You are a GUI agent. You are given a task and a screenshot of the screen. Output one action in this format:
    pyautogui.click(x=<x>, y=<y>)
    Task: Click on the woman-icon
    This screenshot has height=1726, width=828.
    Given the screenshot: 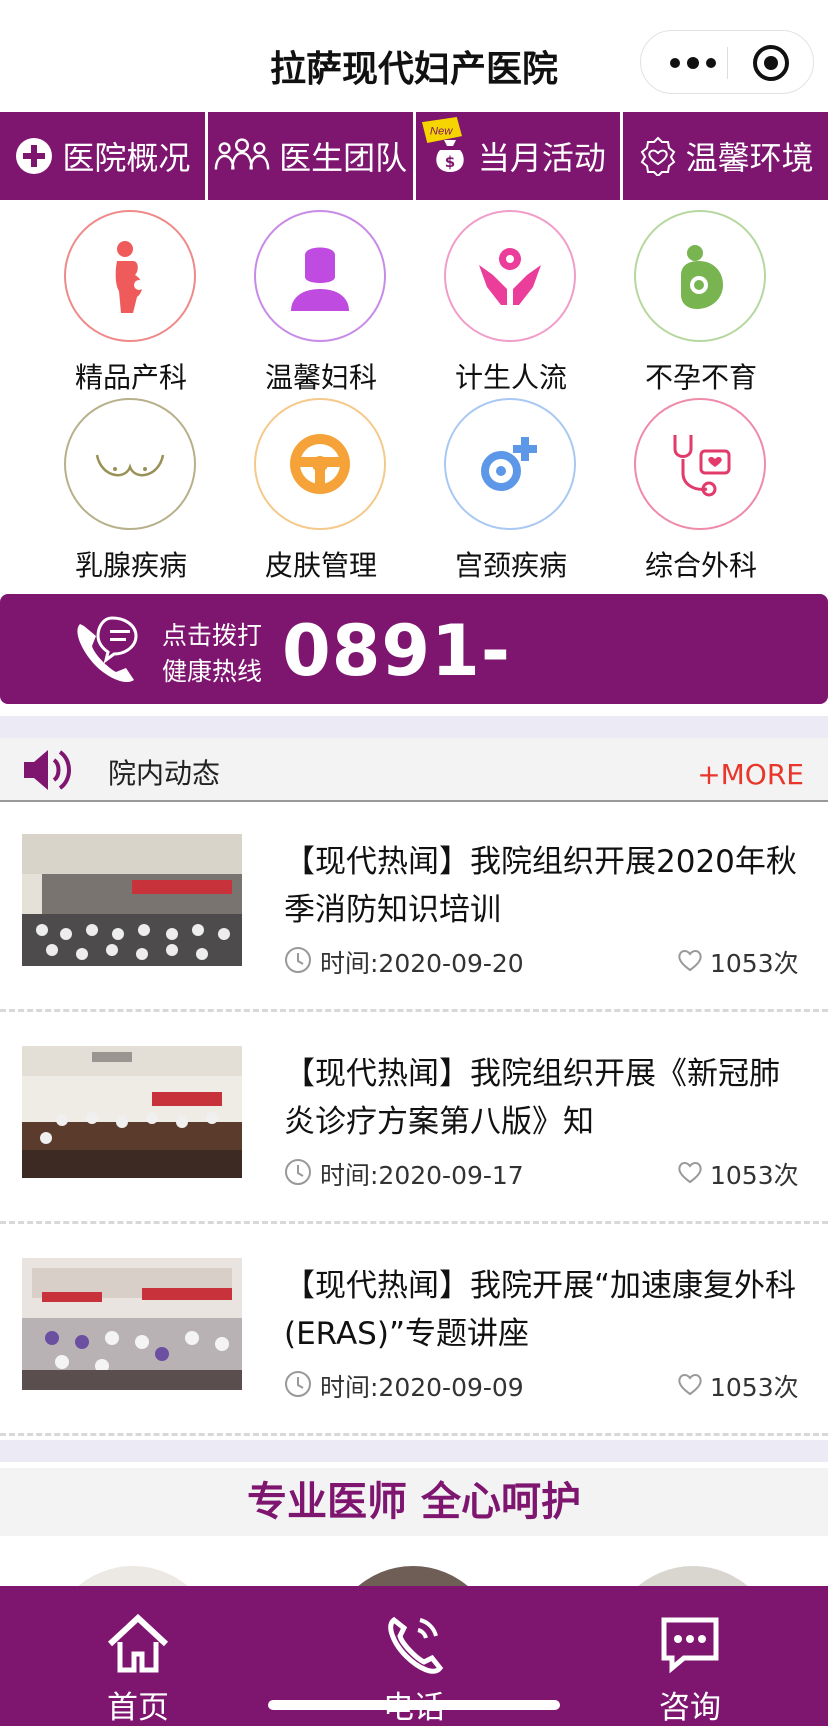 What is the action you would take?
    pyautogui.click(x=320, y=279)
    